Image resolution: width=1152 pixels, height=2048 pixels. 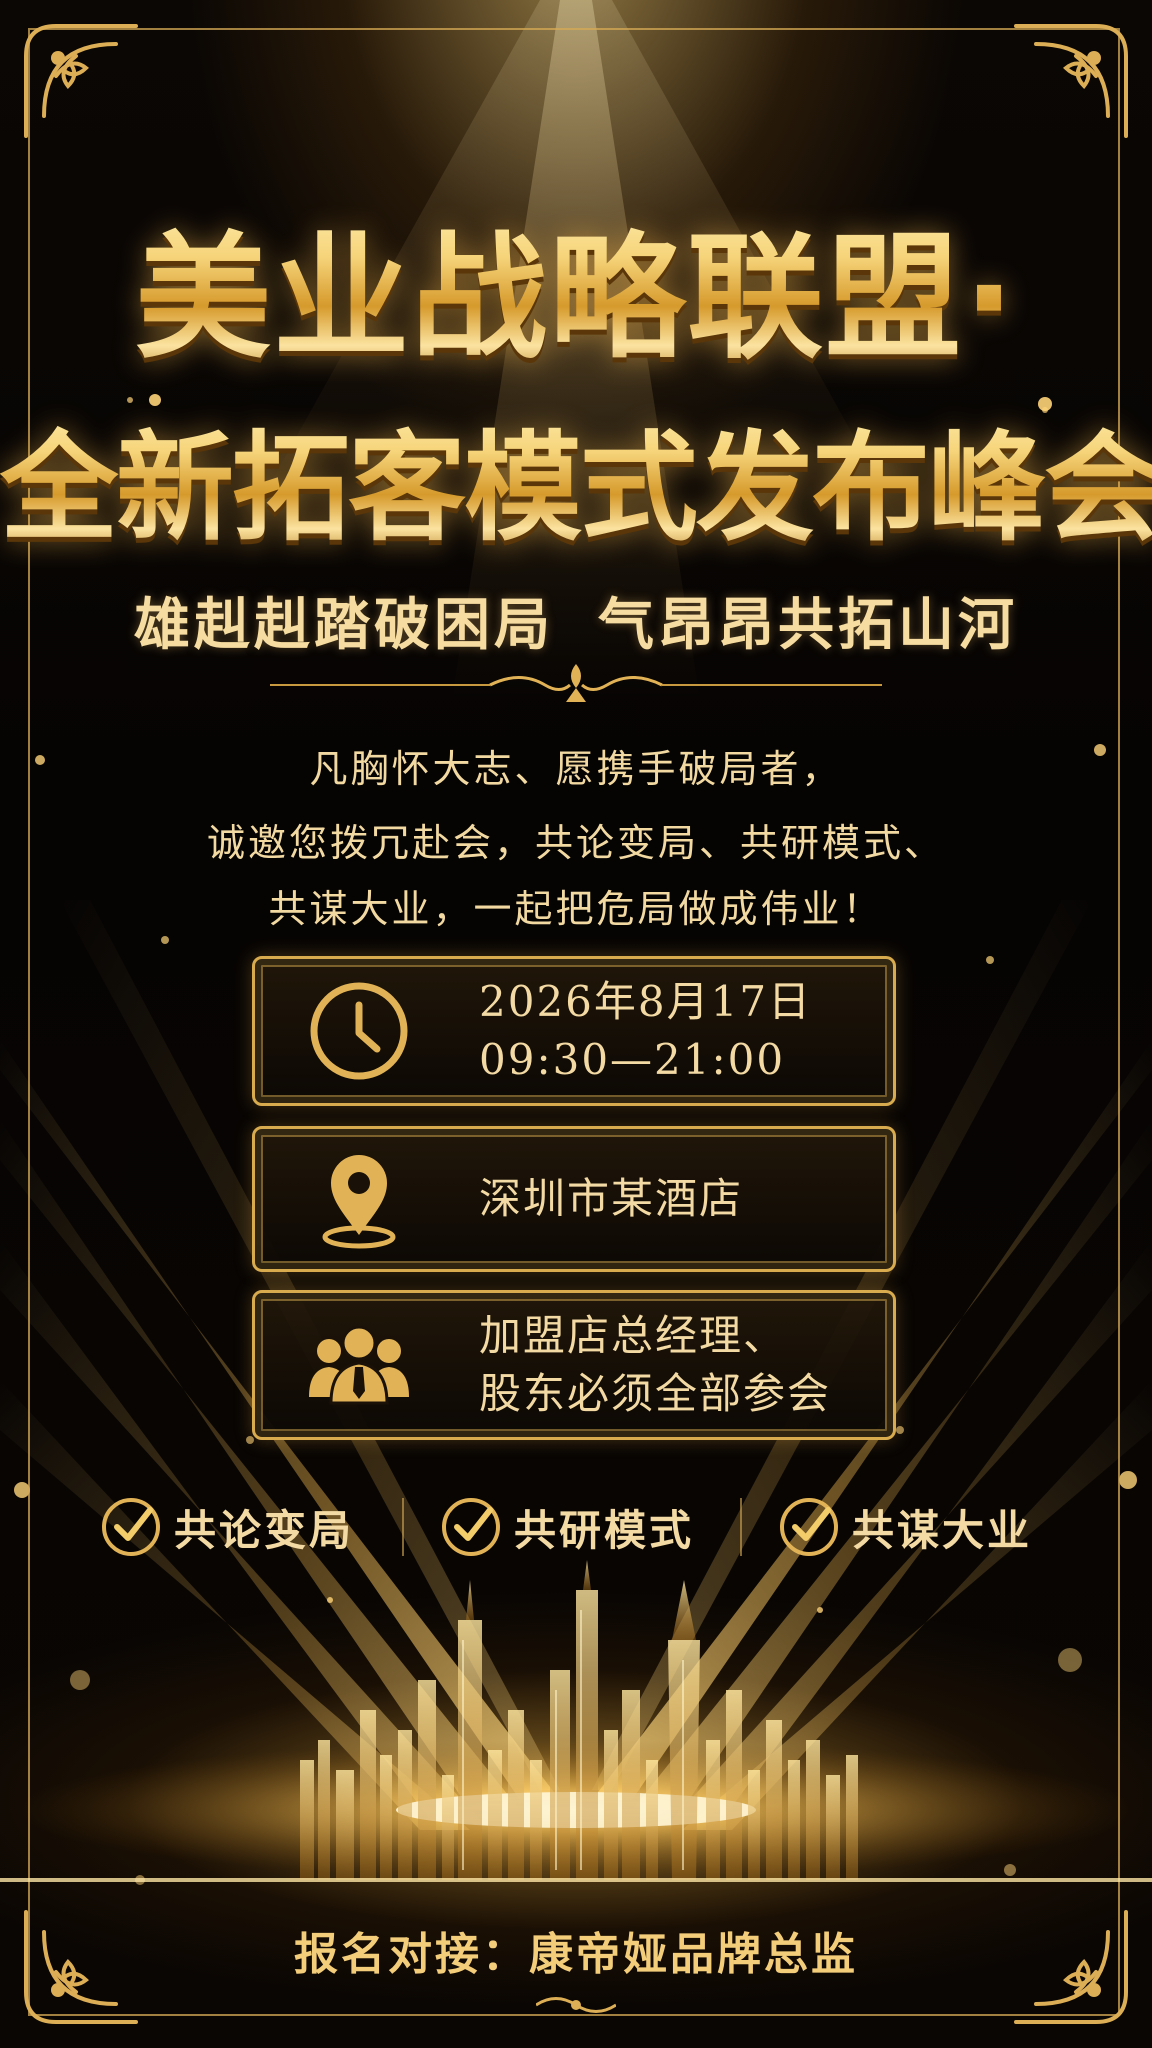 What do you see at coordinates (576, 769) in the screenshot?
I see `invitation-line-1: 凡胸怀大志、愿携手破局者，` at bounding box center [576, 769].